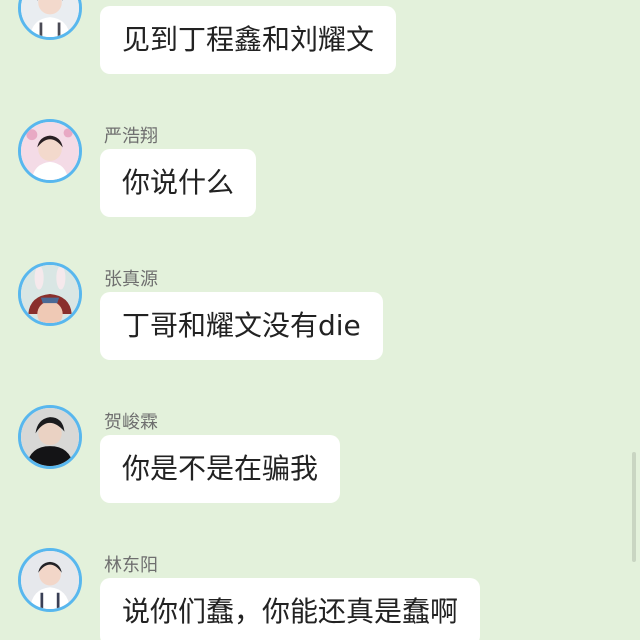  I want to click on sender-name: 张真源, so click(131, 279).